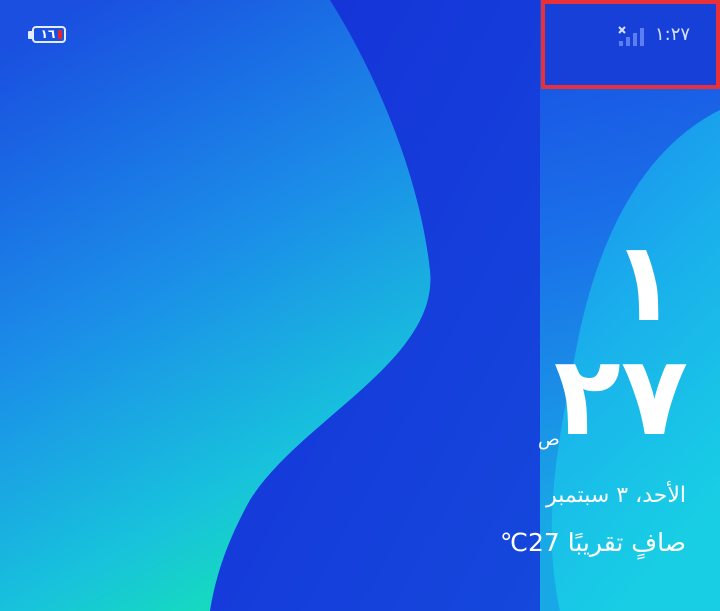 The height and width of the screenshot is (611, 720). I want to click on status-time: ١:٢٧, so click(673, 34).